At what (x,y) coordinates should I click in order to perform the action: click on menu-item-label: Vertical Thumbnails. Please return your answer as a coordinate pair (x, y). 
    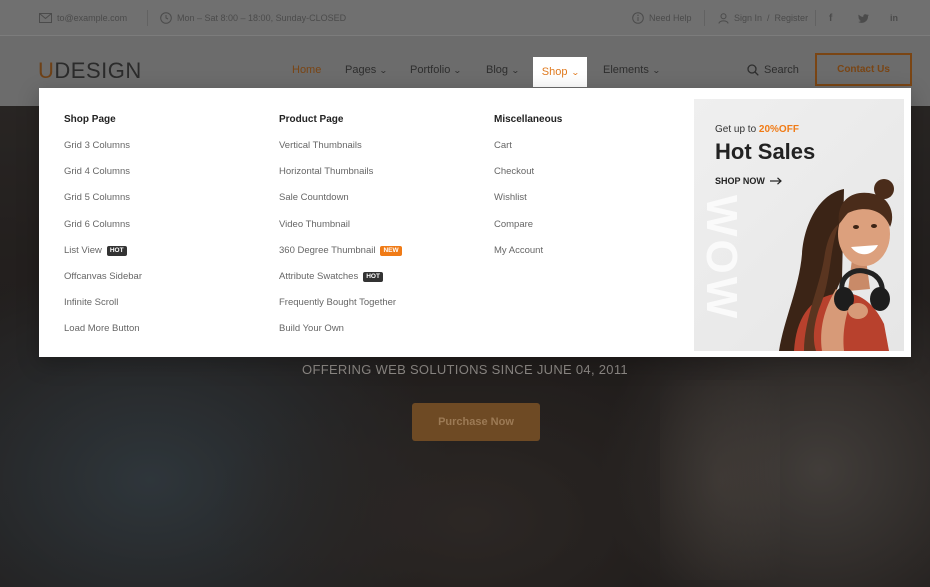
    Looking at the image, I should click on (320, 145).